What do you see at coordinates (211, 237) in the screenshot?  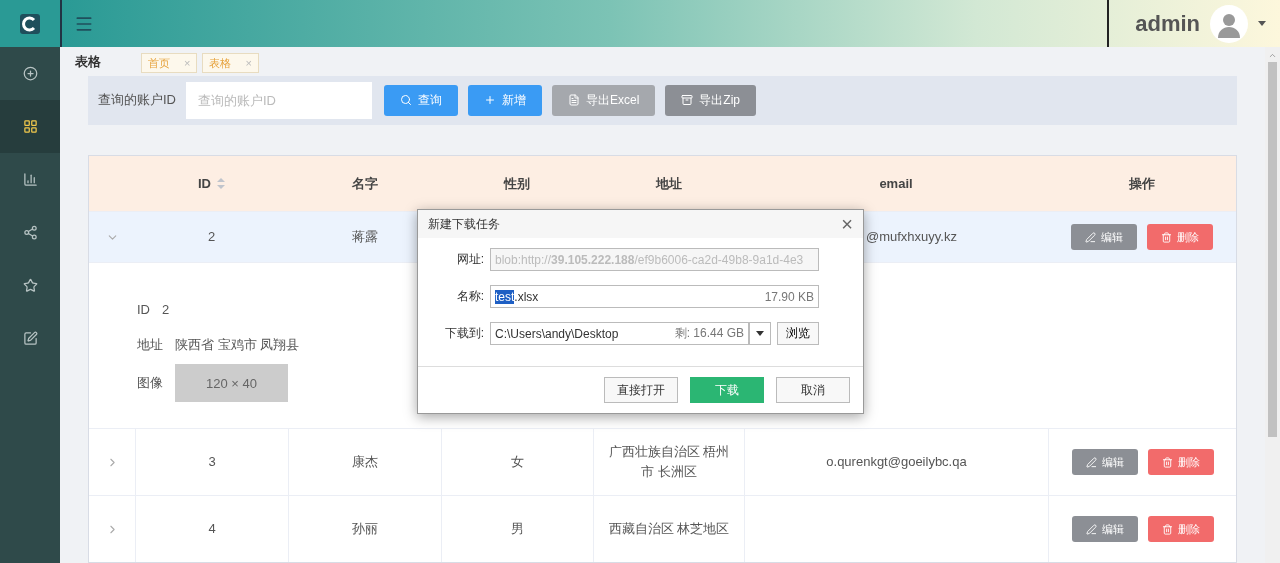 I see `table-cell-text: 2` at bounding box center [211, 237].